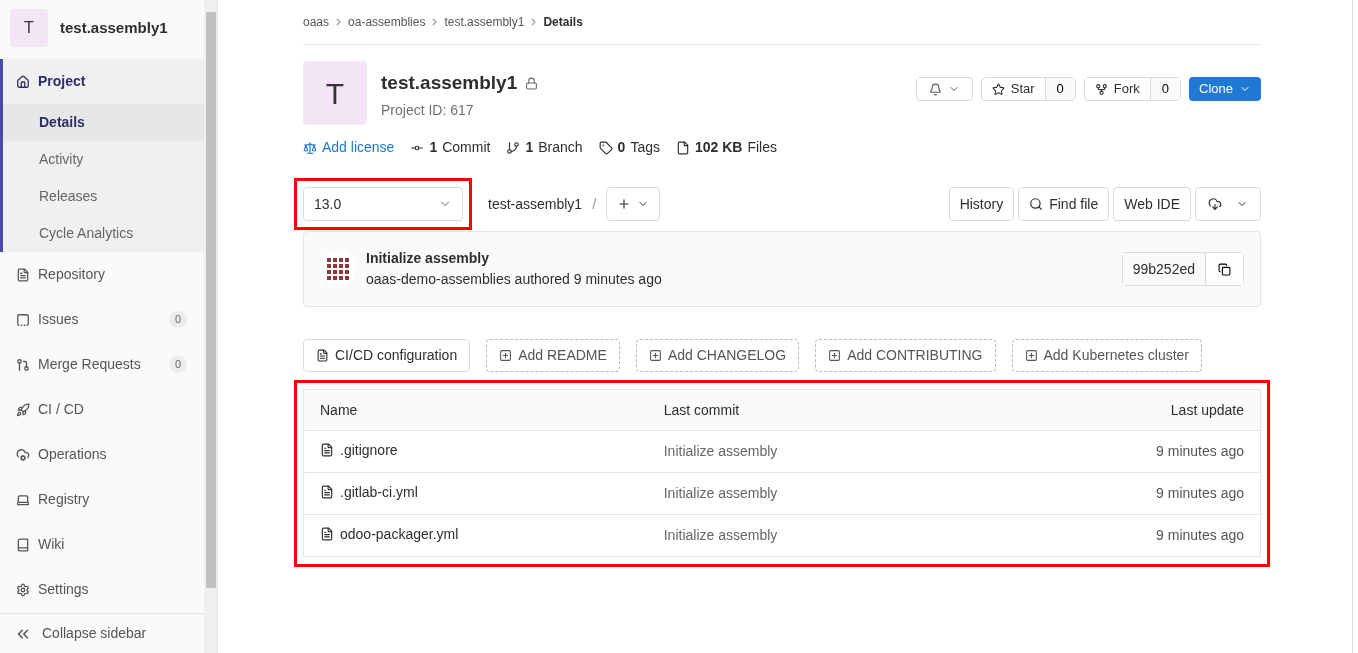 The height and width of the screenshot is (653, 1358). I want to click on tag-icon, so click(605, 147).